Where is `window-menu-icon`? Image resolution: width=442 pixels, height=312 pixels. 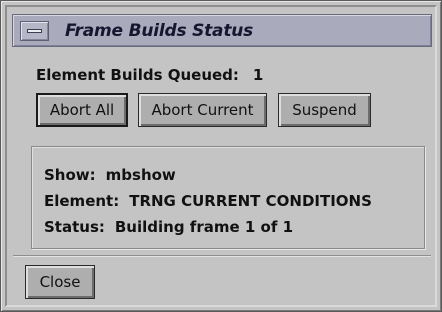 window-menu-icon is located at coordinates (34, 31).